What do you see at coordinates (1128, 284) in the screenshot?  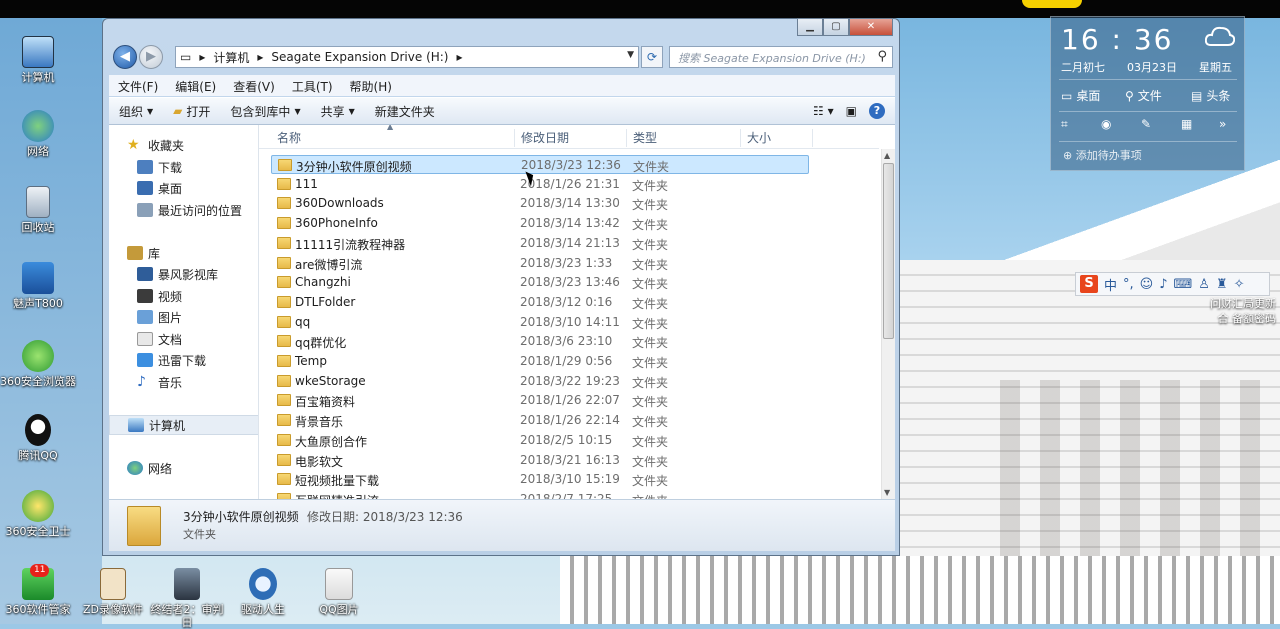 I see `ime-punct: °,` at bounding box center [1128, 284].